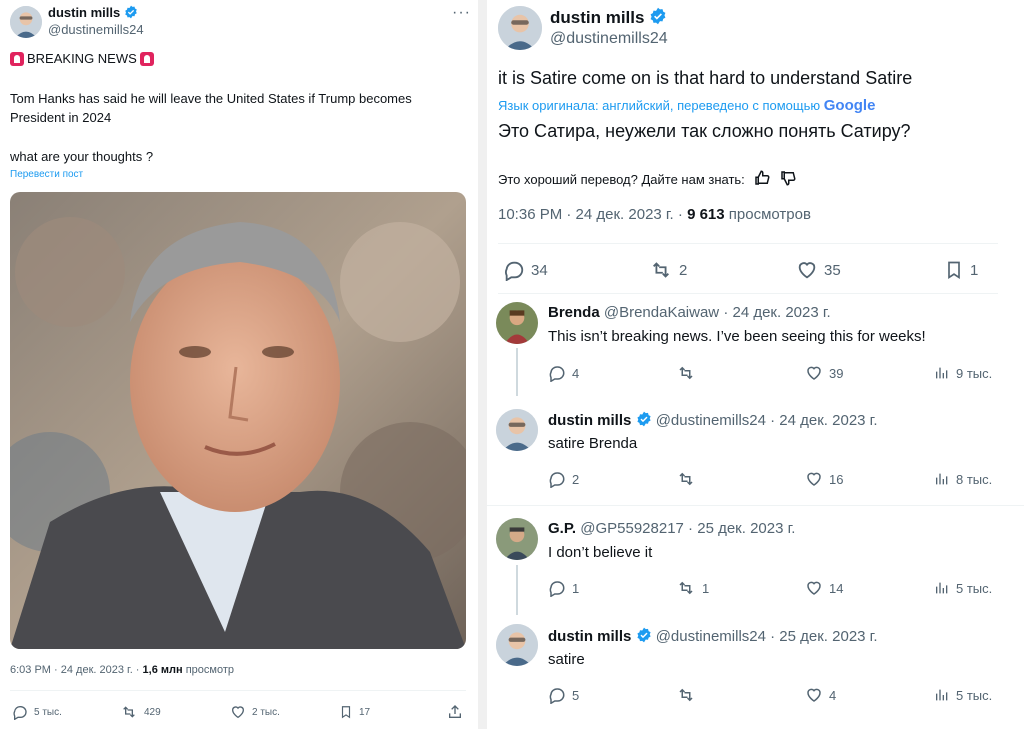  I want to click on reply-button: 5, so click(563, 695).